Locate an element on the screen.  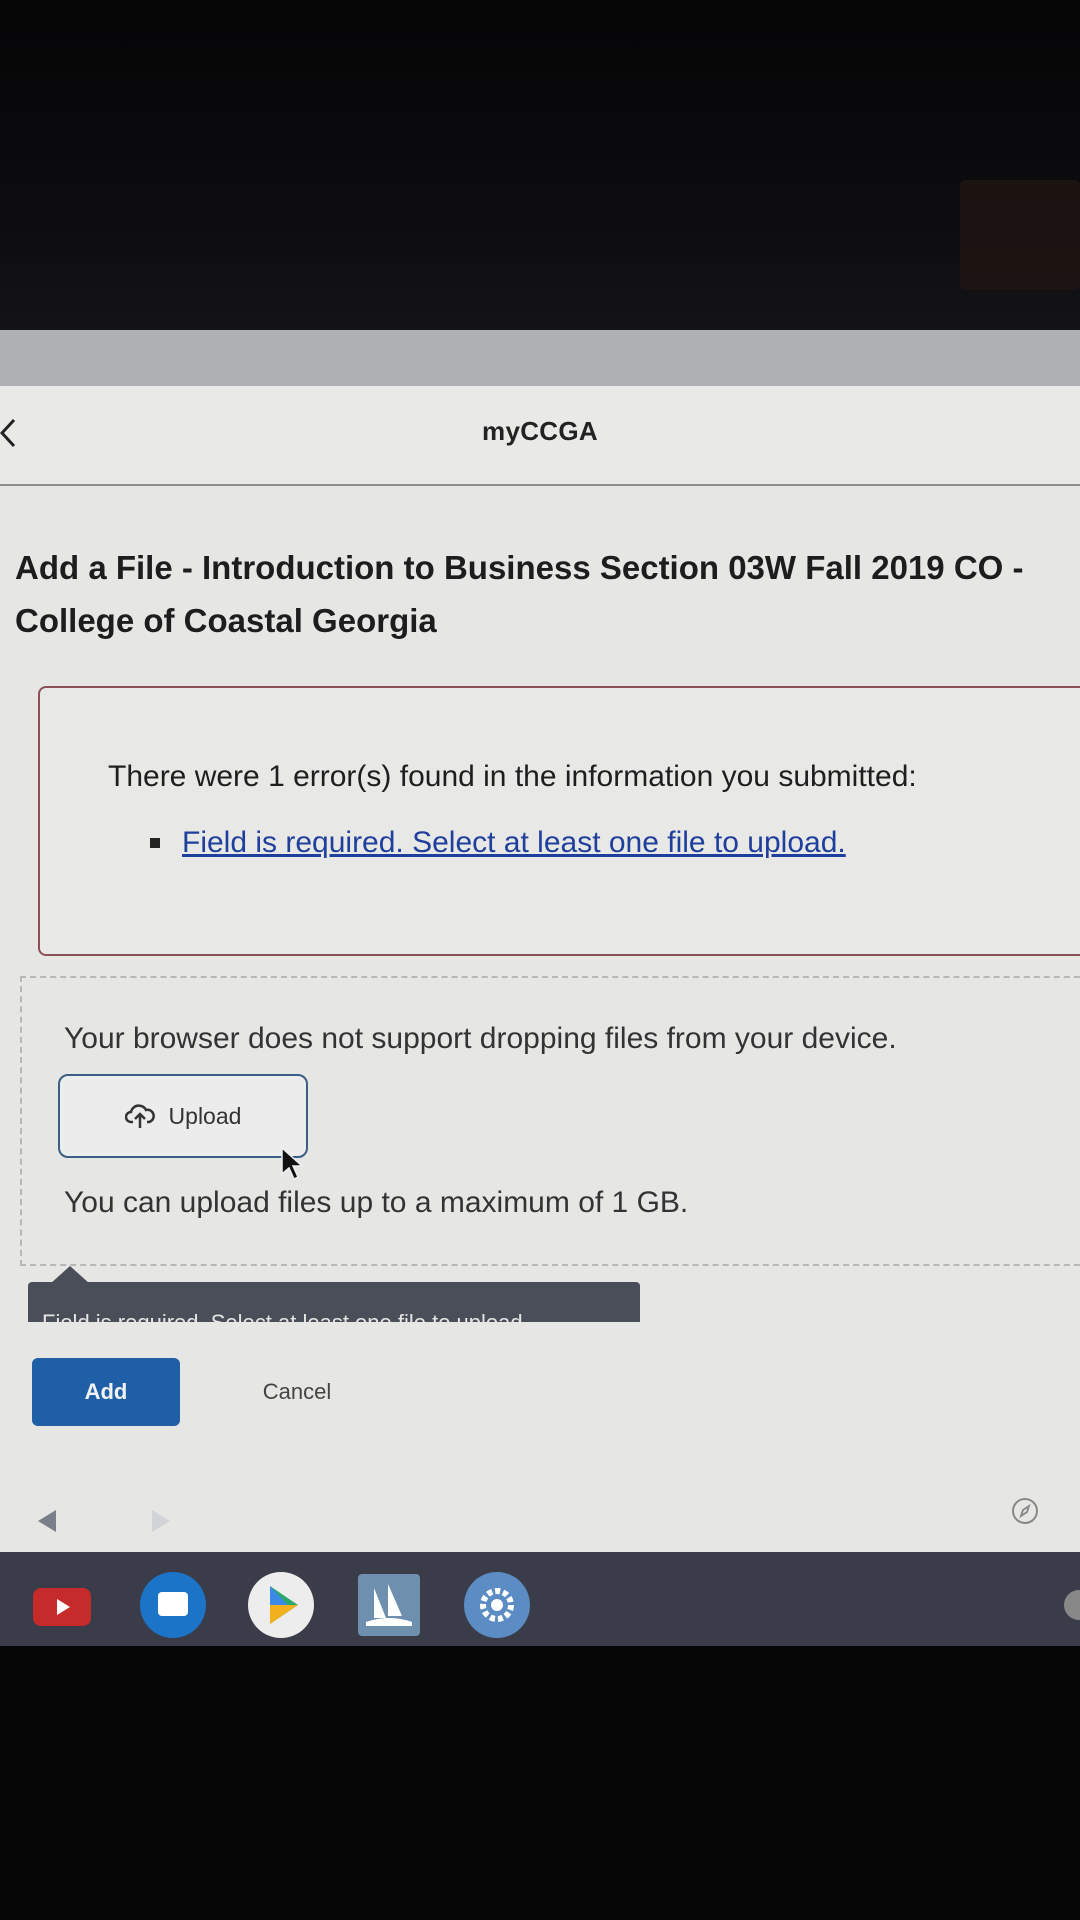
upload-label: Upload is located at coordinates (205, 1115).